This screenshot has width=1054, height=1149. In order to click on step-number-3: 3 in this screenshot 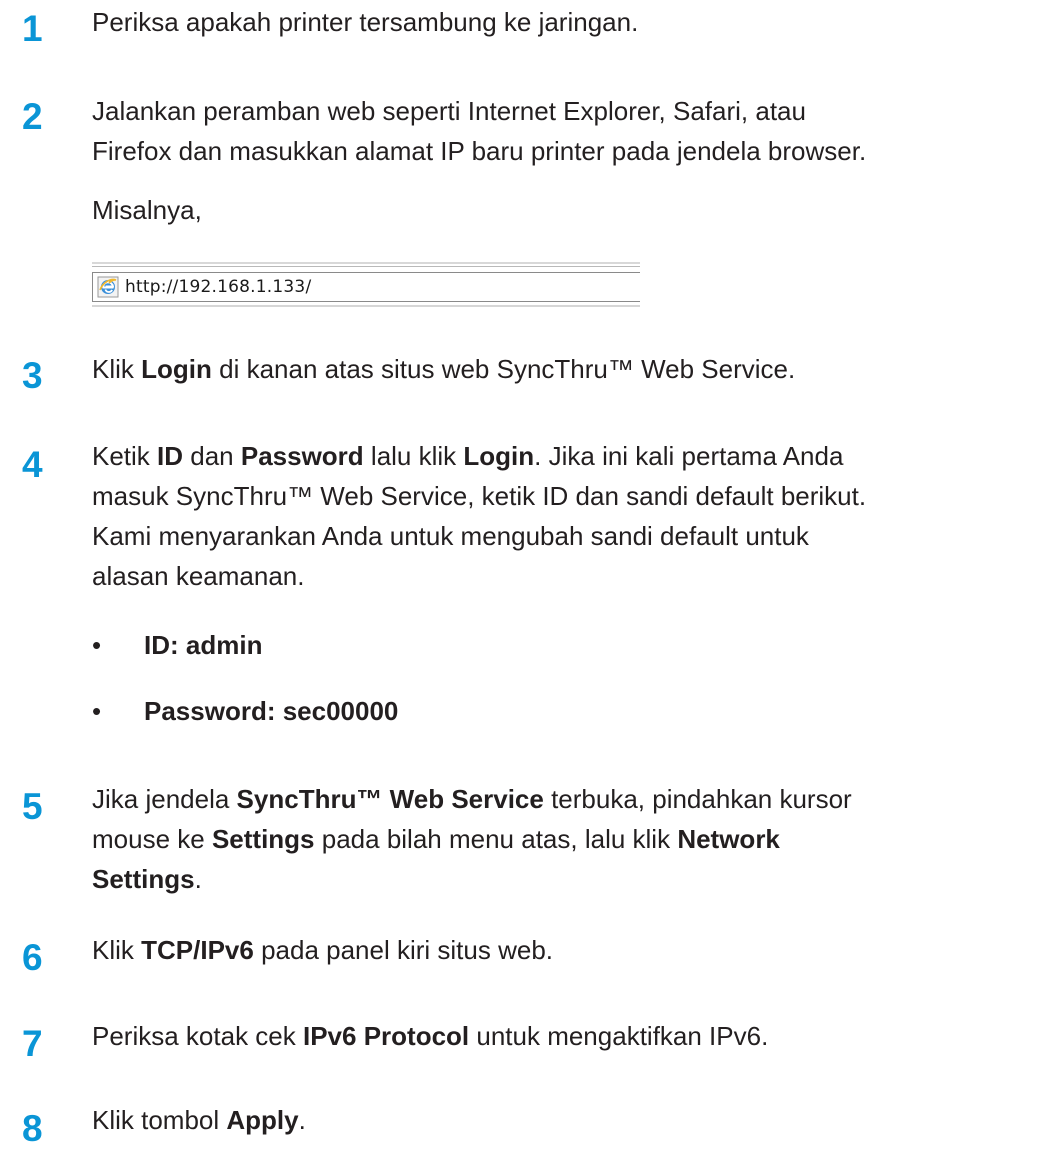, I will do `click(32, 375)`.